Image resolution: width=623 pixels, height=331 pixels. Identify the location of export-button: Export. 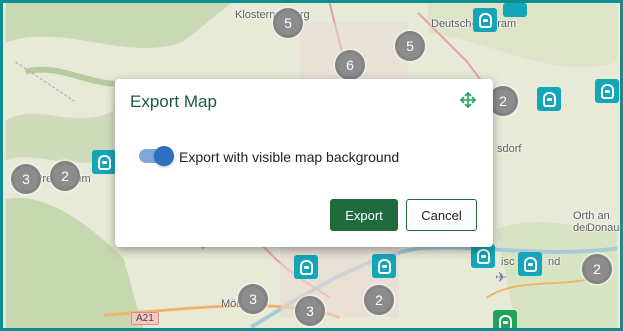
(364, 215).